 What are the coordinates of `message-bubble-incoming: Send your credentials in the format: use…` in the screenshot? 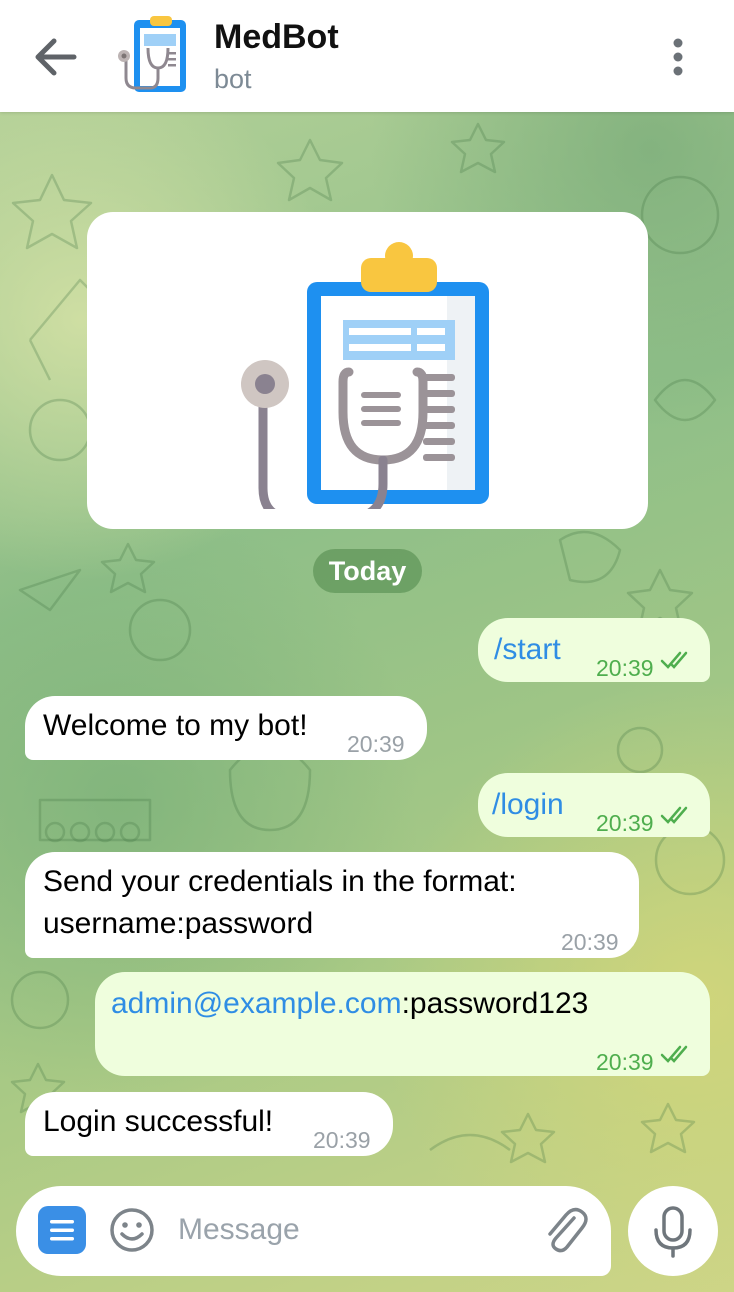 It's located at (332, 905).